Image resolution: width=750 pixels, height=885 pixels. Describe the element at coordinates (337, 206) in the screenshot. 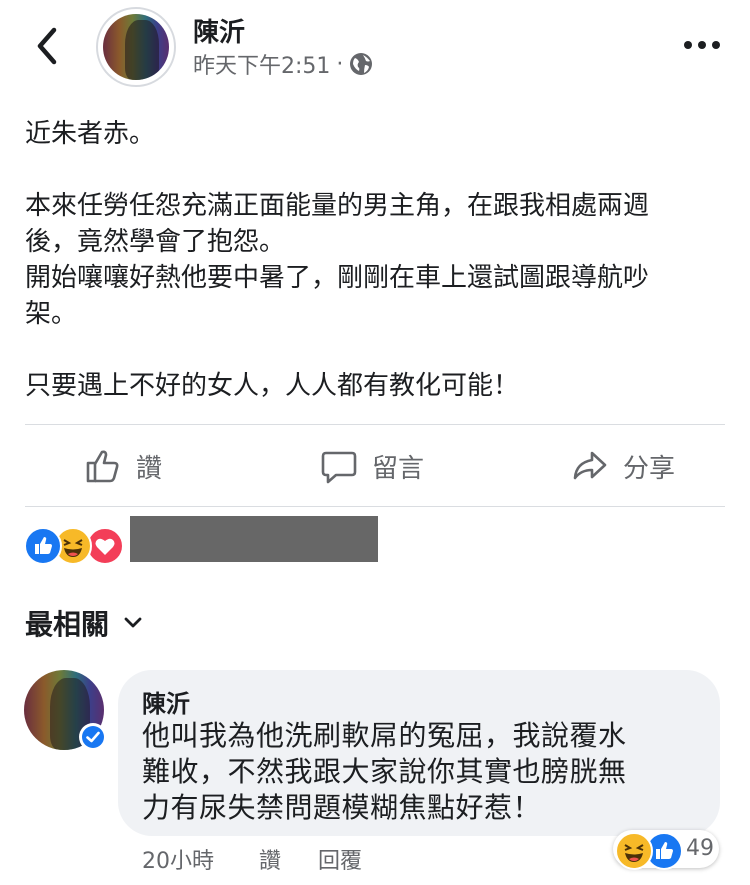

I see `post-line: 本來任勞任怨充滿正面能量的男主角，在跟我相處兩週` at that location.